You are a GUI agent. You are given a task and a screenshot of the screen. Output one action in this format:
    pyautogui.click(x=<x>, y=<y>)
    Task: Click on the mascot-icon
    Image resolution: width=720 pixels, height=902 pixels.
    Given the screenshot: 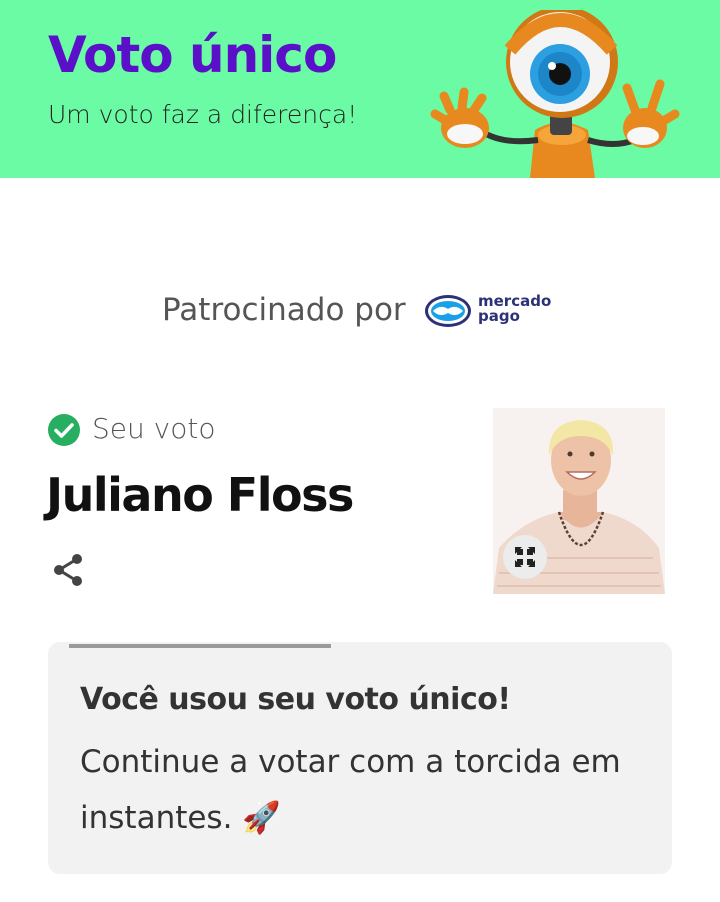 What is the action you would take?
    pyautogui.click(x=555, y=94)
    